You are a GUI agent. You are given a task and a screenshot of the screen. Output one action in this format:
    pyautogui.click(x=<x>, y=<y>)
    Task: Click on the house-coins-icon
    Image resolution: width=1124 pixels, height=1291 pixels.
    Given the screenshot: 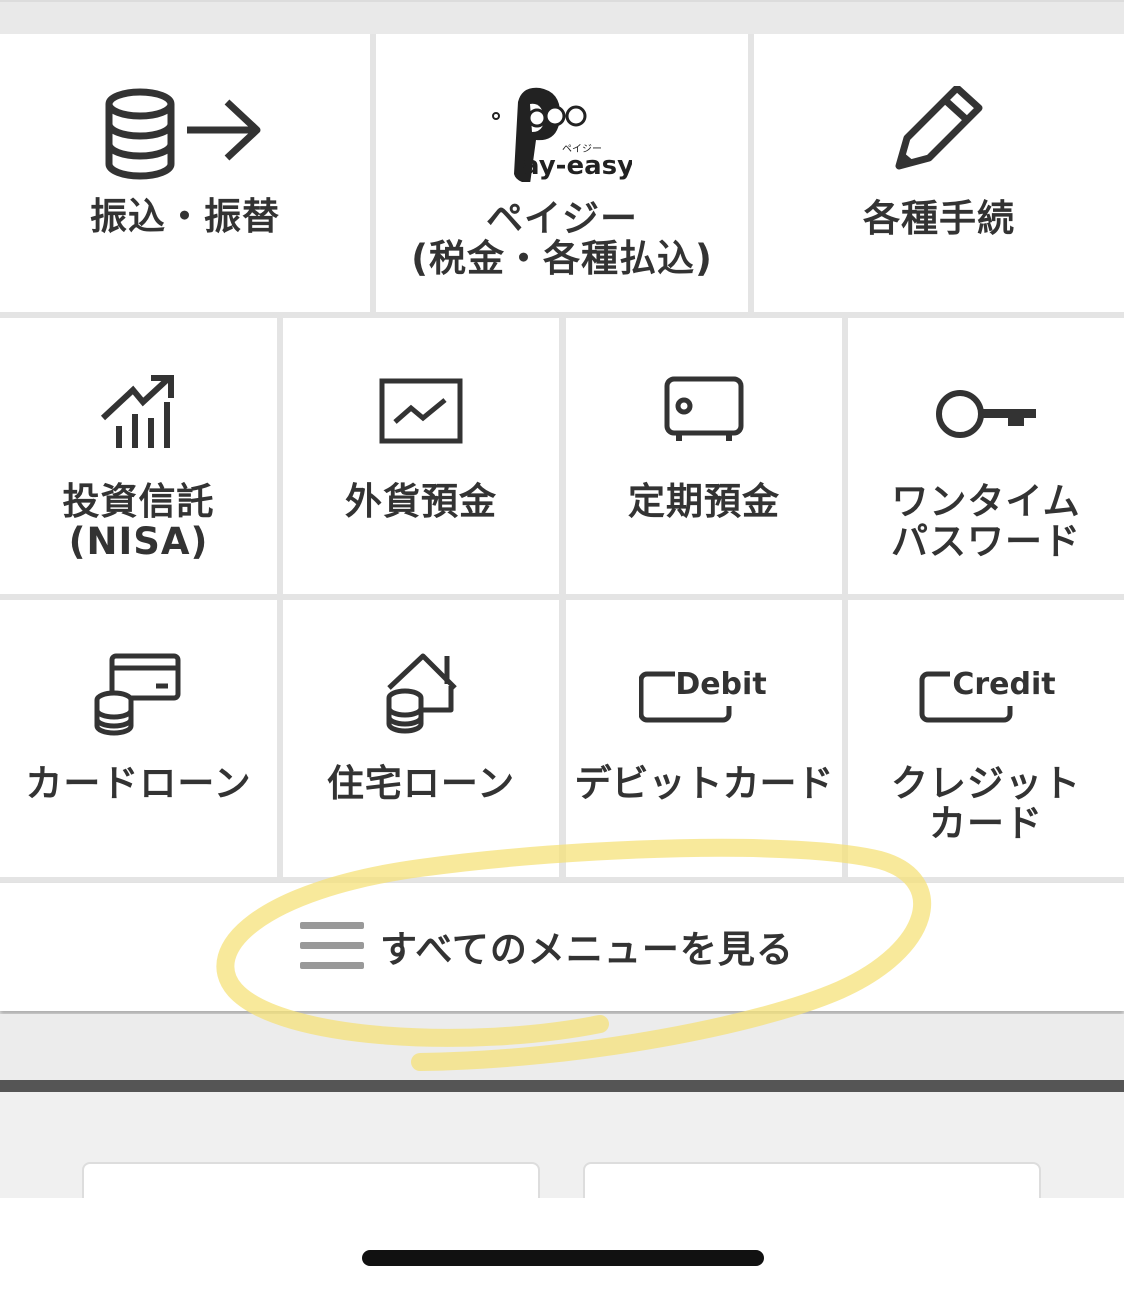 What is the action you would take?
    pyautogui.click(x=421, y=693)
    